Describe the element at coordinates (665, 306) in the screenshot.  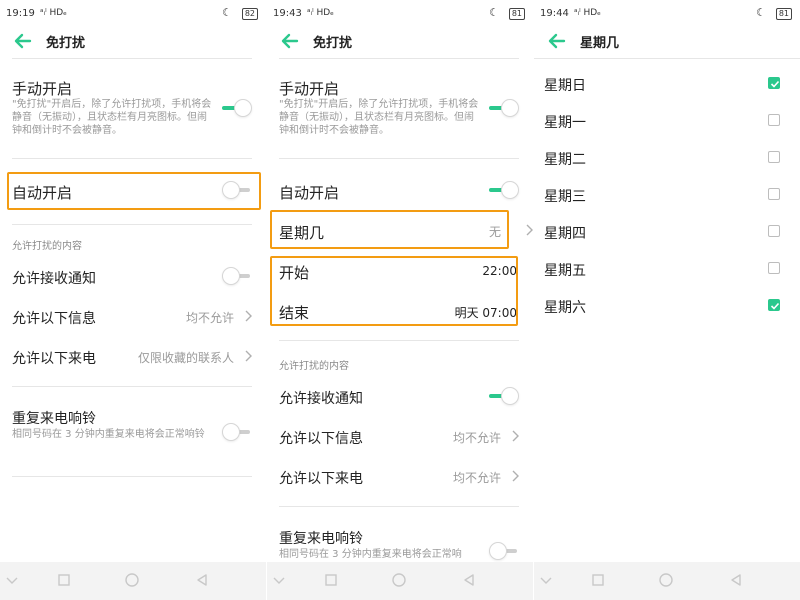
I see `weekday-row: 星期六` at that location.